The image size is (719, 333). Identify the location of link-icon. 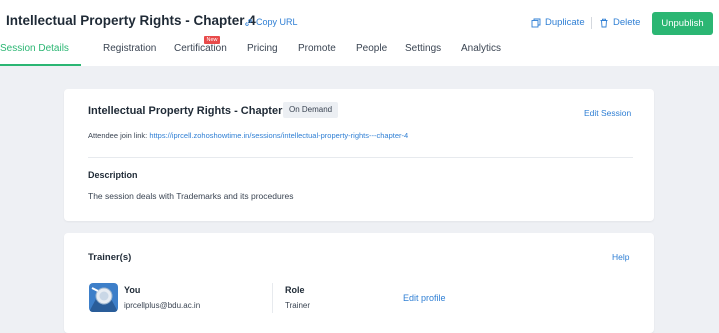
(248, 22).